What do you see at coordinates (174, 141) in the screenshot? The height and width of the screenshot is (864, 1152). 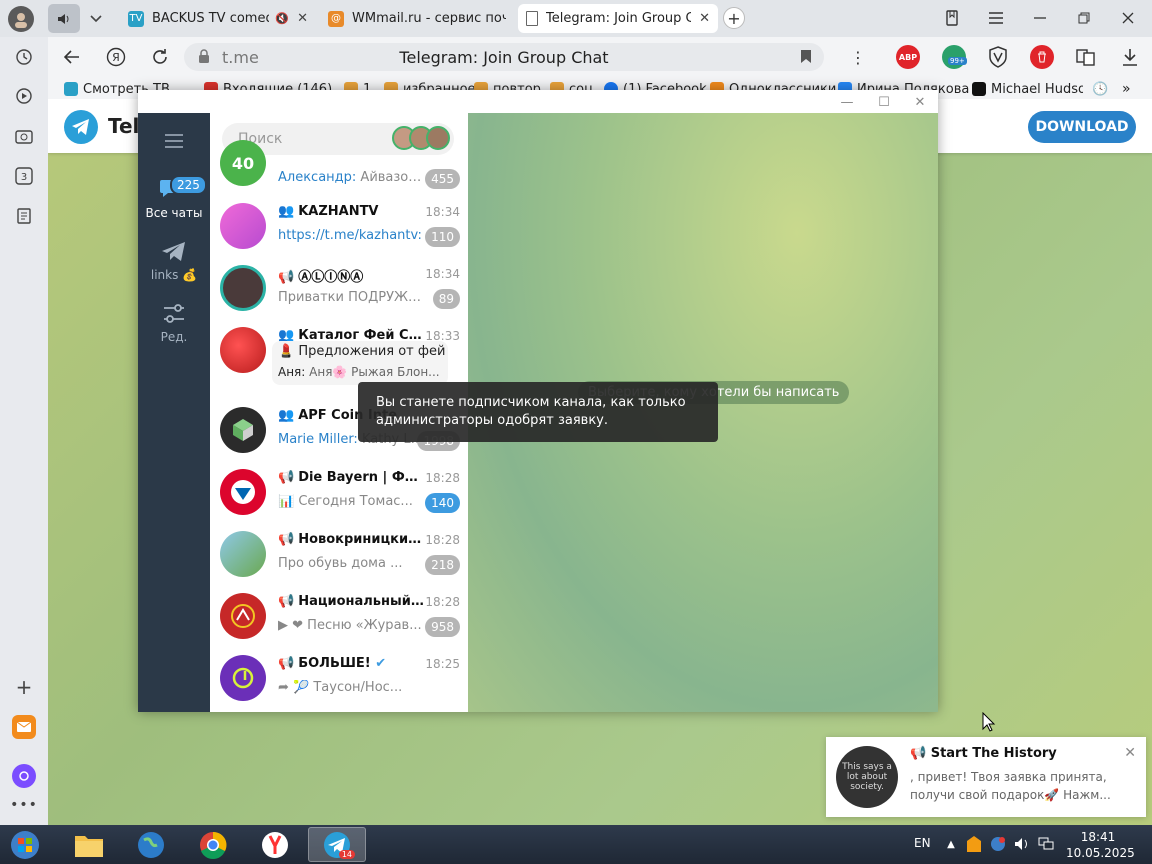 I see `hamburger-menu-icon` at bounding box center [174, 141].